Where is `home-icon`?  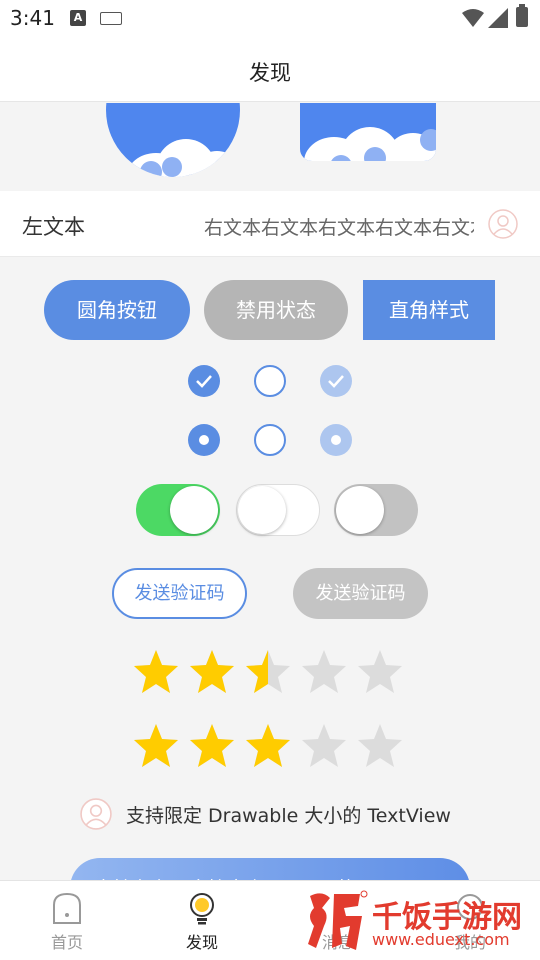 home-icon is located at coordinates (67, 908).